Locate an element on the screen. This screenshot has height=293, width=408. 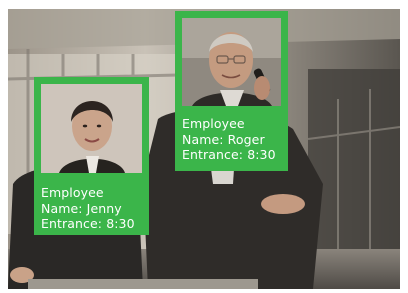
card-name: Name: Roger is located at coordinates (223, 139).